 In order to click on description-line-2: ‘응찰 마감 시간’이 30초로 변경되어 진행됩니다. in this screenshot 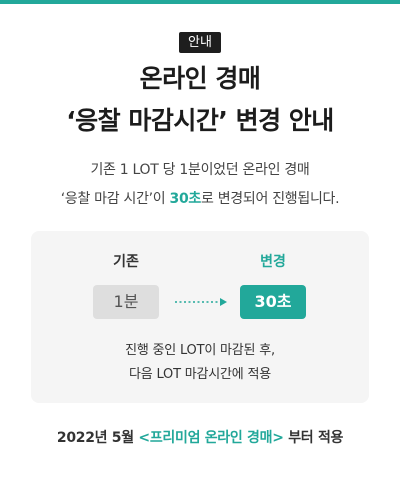, I will do `click(200, 199)`.